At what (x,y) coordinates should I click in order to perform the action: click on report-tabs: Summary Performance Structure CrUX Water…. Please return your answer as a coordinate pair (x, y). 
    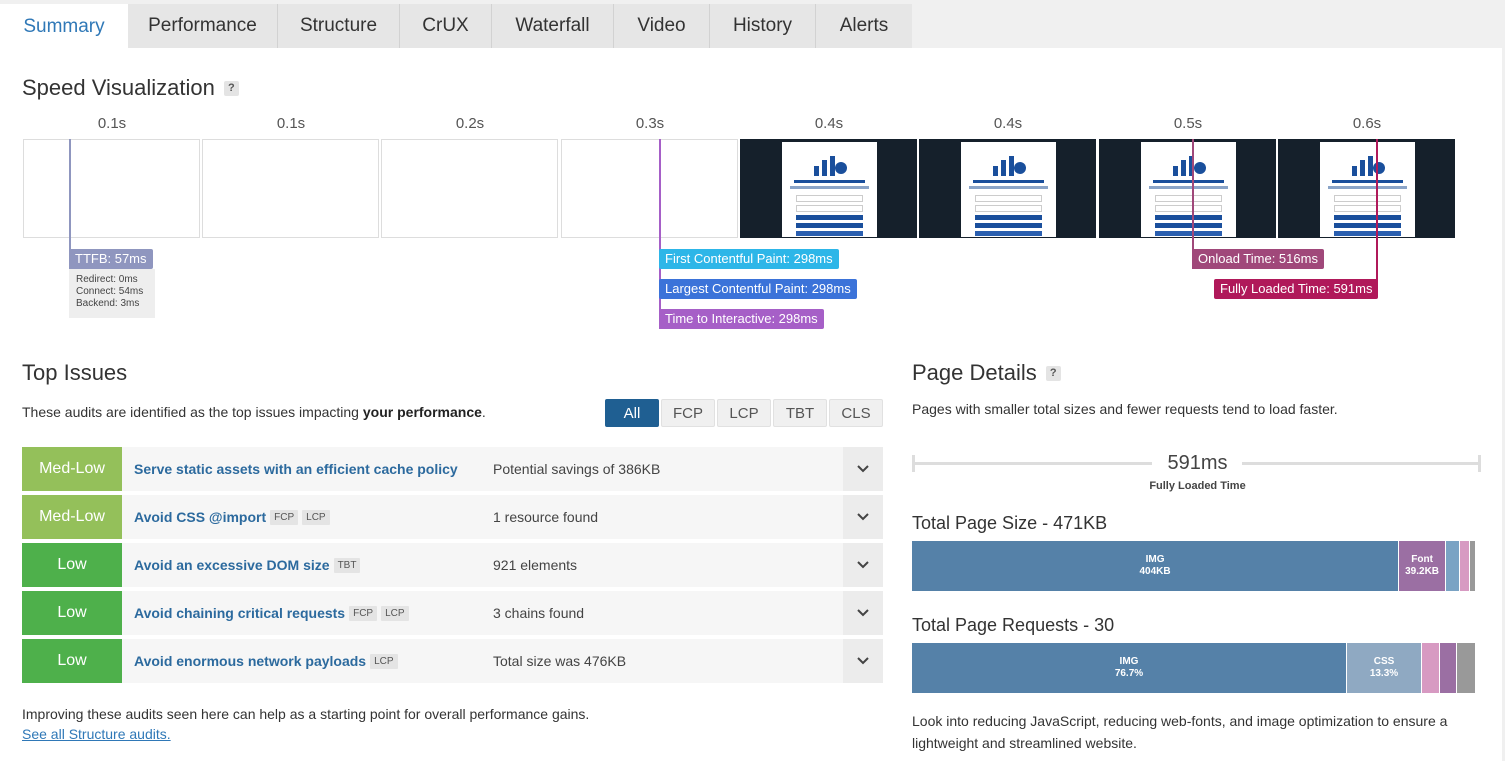
    Looking at the image, I should click on (456, 26).